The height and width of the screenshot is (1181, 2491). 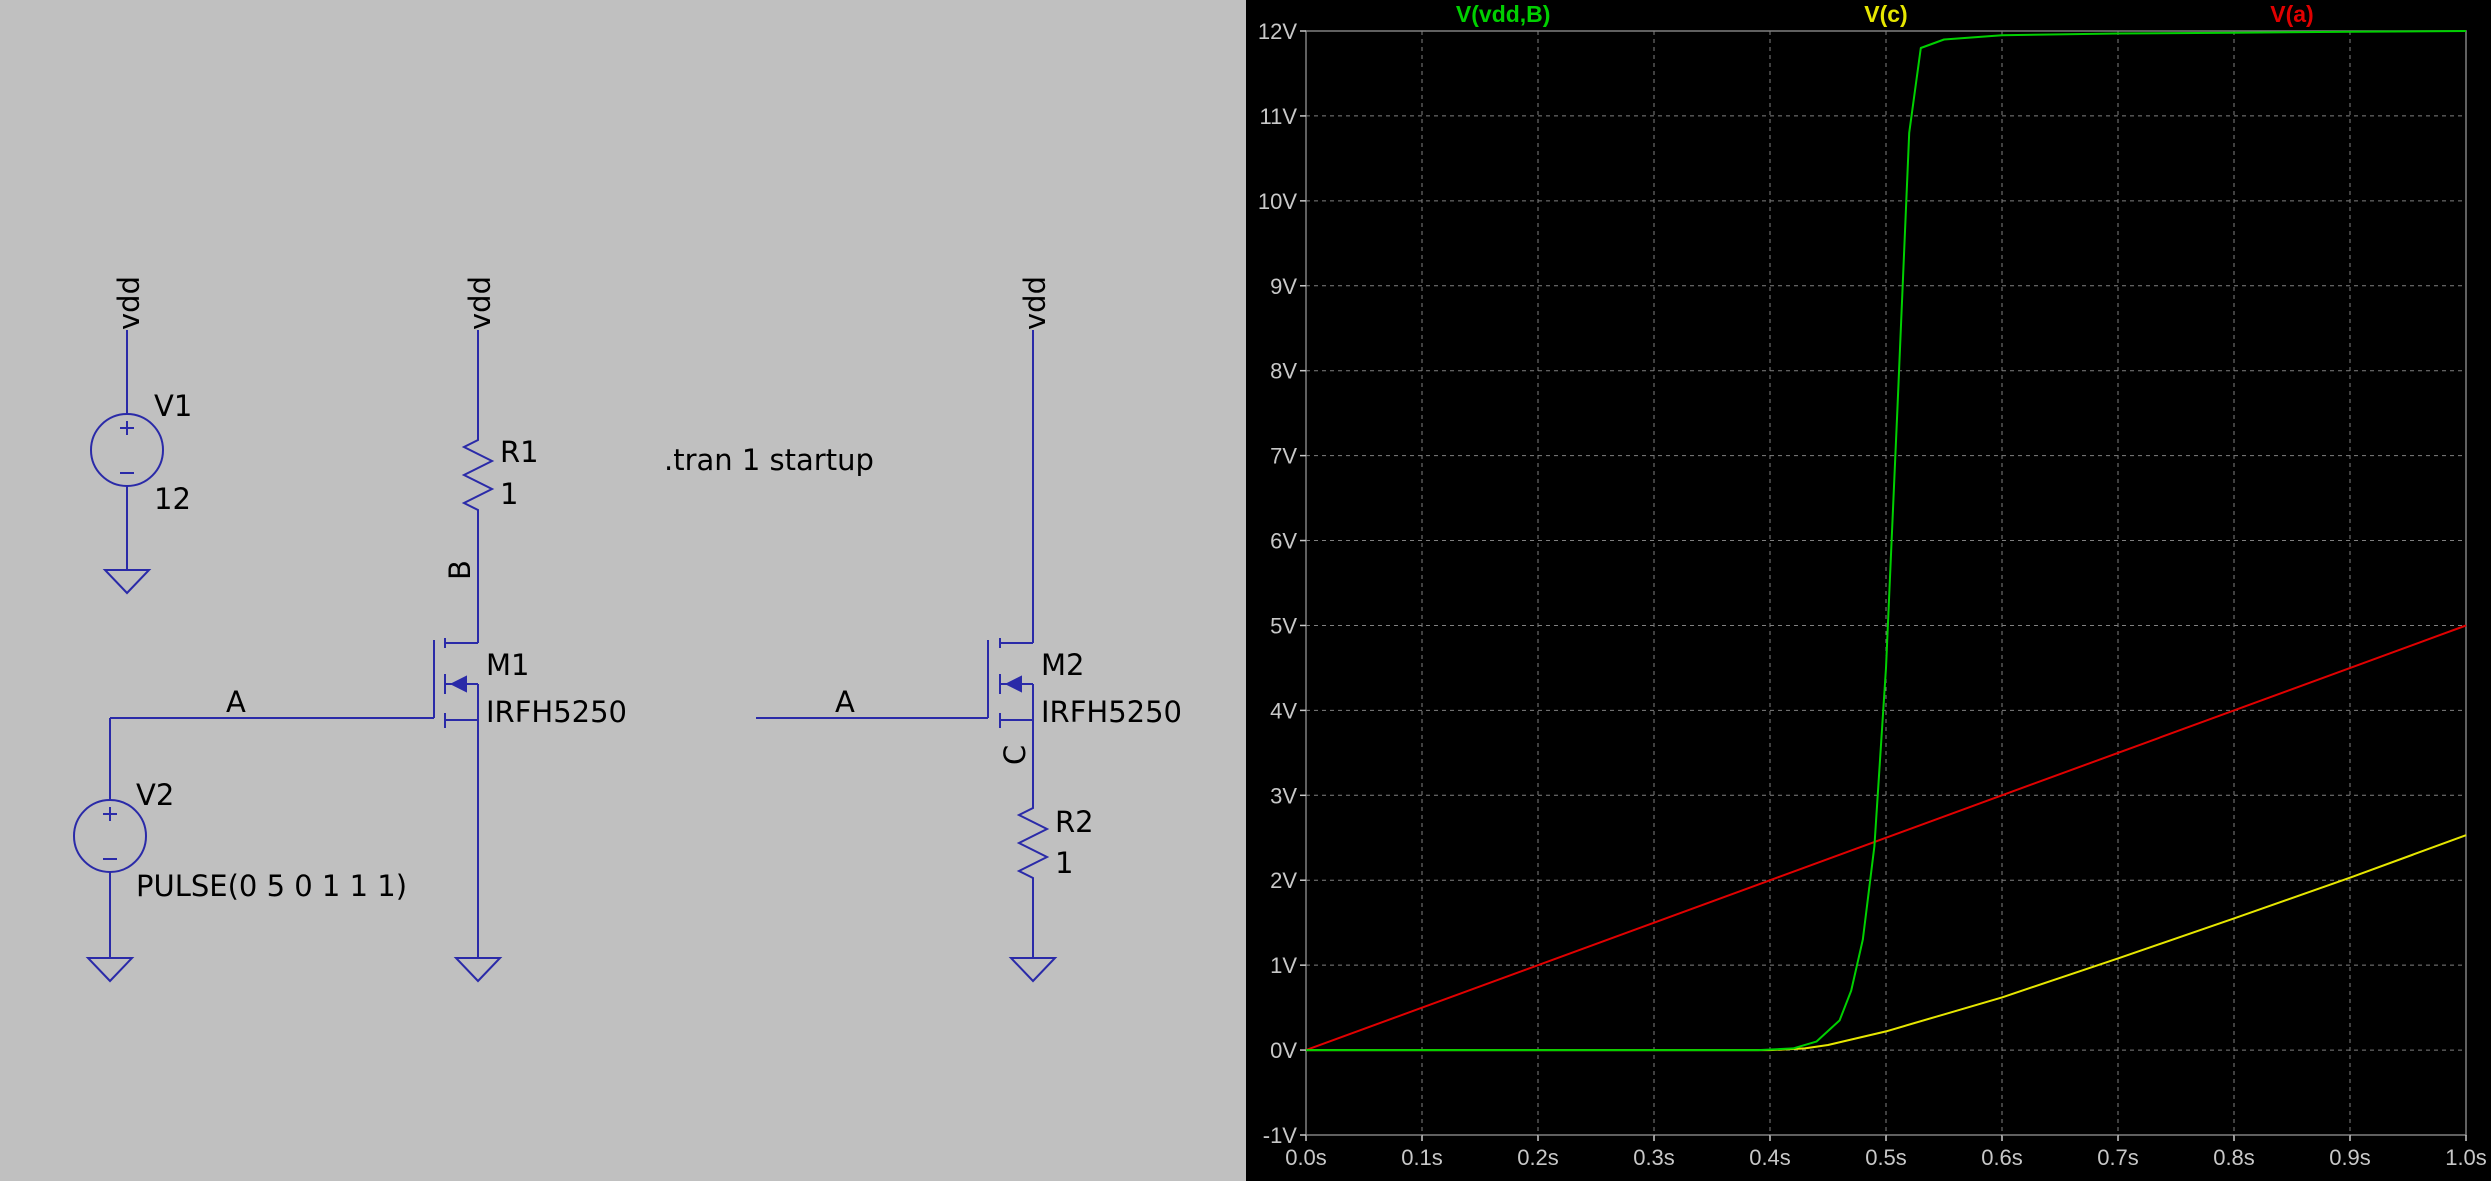 I want to click on x-tick-label: 0.0s, so click(x=1306, y=1157).